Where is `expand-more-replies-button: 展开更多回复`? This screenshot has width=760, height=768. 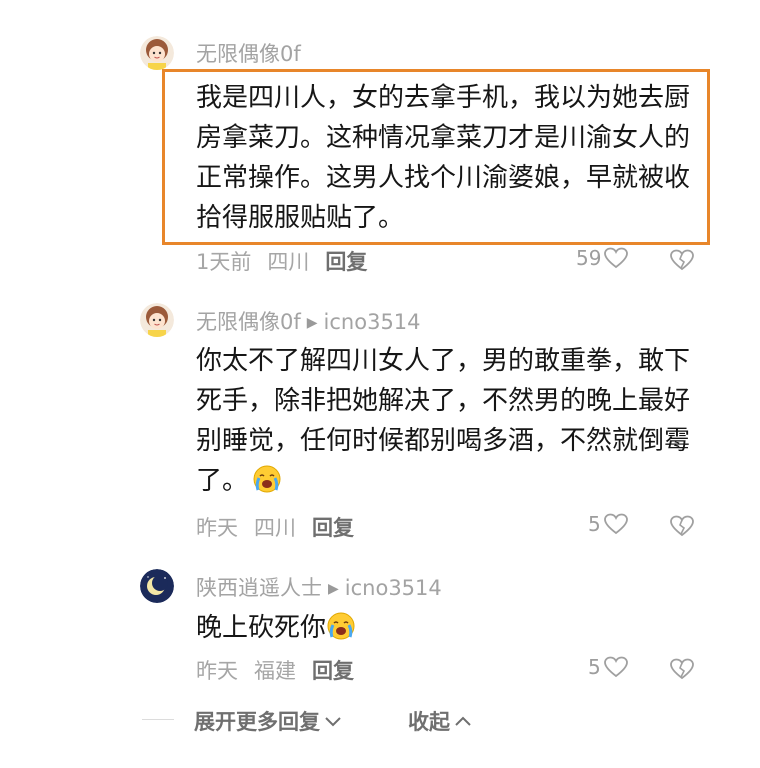
expand-more-replies-button: 展开更多回复 is located at coordinates (268, 721).